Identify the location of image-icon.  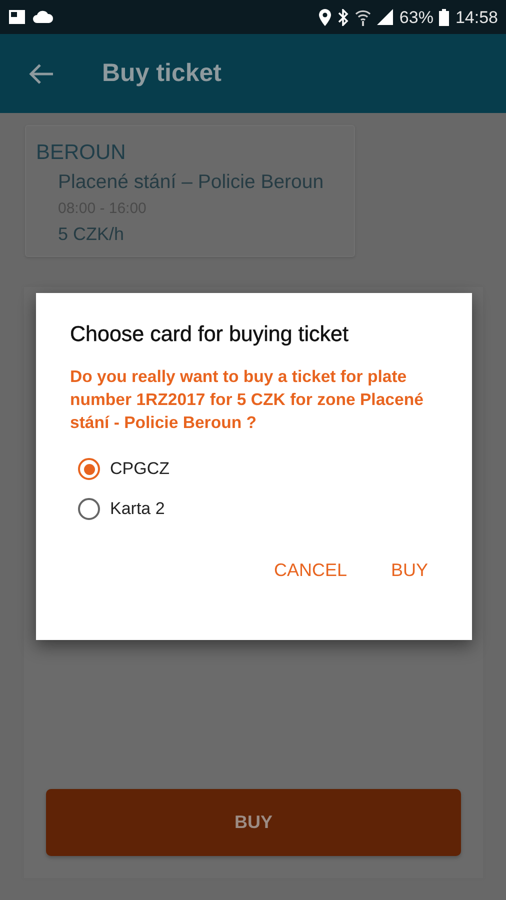
(17, 17).